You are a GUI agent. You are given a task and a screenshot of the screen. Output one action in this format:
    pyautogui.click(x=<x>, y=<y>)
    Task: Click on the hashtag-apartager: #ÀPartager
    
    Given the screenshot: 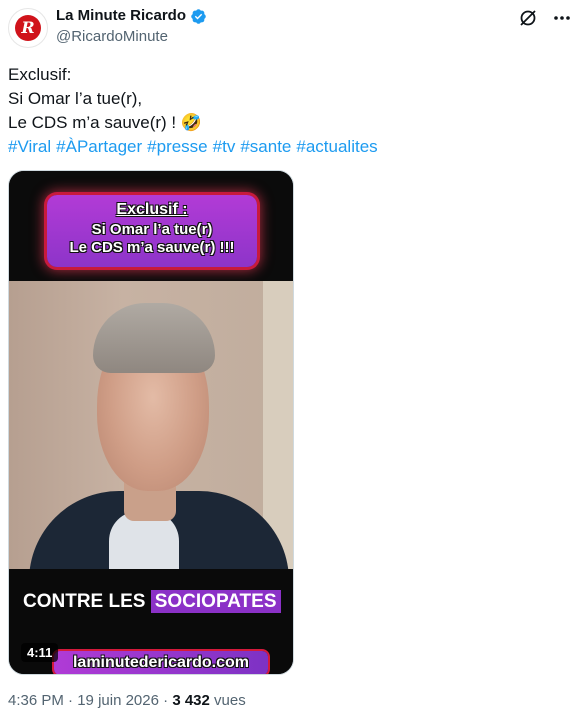 What is the action you would take?
    pyautogui.click(x=99, y=146)
    